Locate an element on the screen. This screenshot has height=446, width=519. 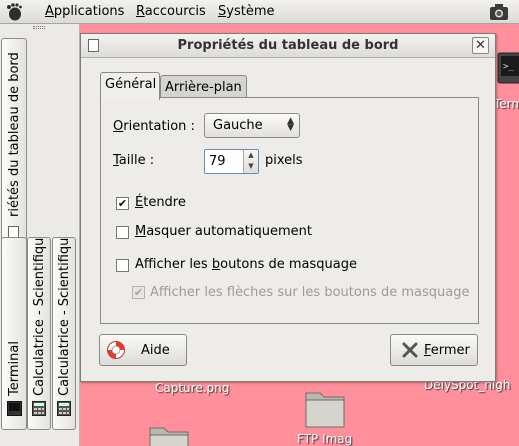
taskbar-button-terminal: Terminal is located at coordinates (14, 333).